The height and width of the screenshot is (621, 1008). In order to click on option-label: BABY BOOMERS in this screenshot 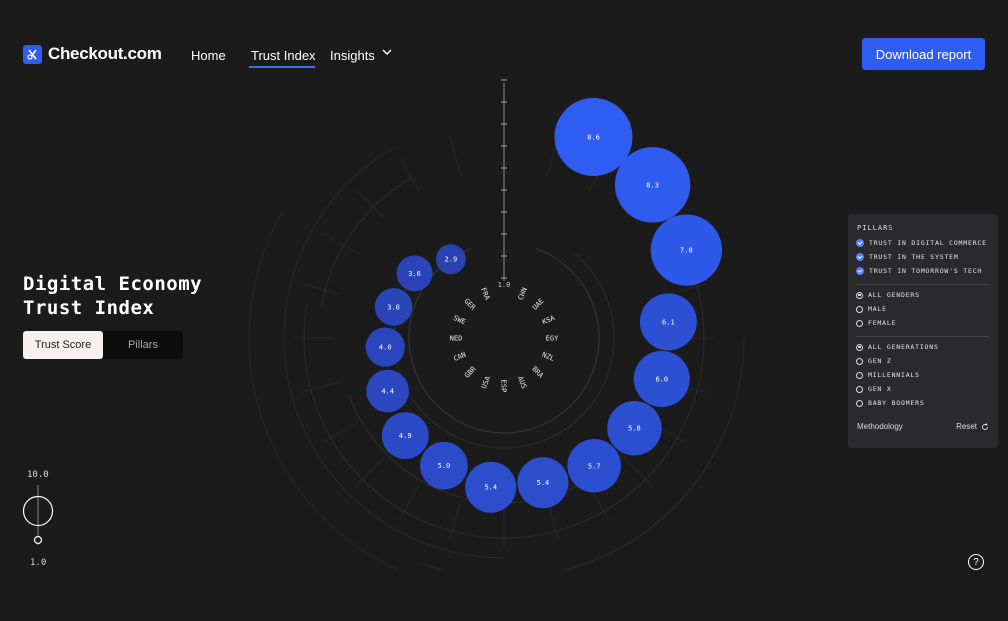, I will do `click(896, 403)`.